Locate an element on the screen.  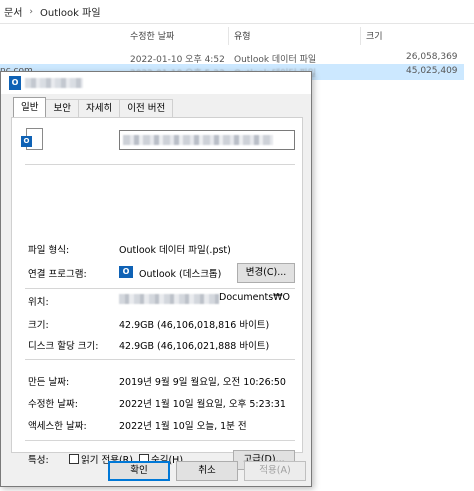
breadcrumb: 문서 › Outlook 파일 is located at coordinates (237, 12).